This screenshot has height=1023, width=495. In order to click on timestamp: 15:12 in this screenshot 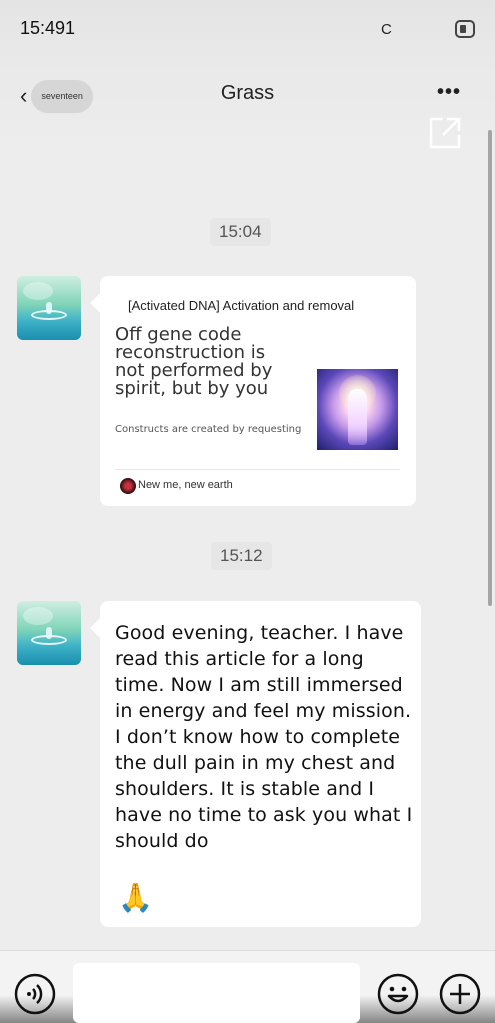, I will do `click(241, 556)`.